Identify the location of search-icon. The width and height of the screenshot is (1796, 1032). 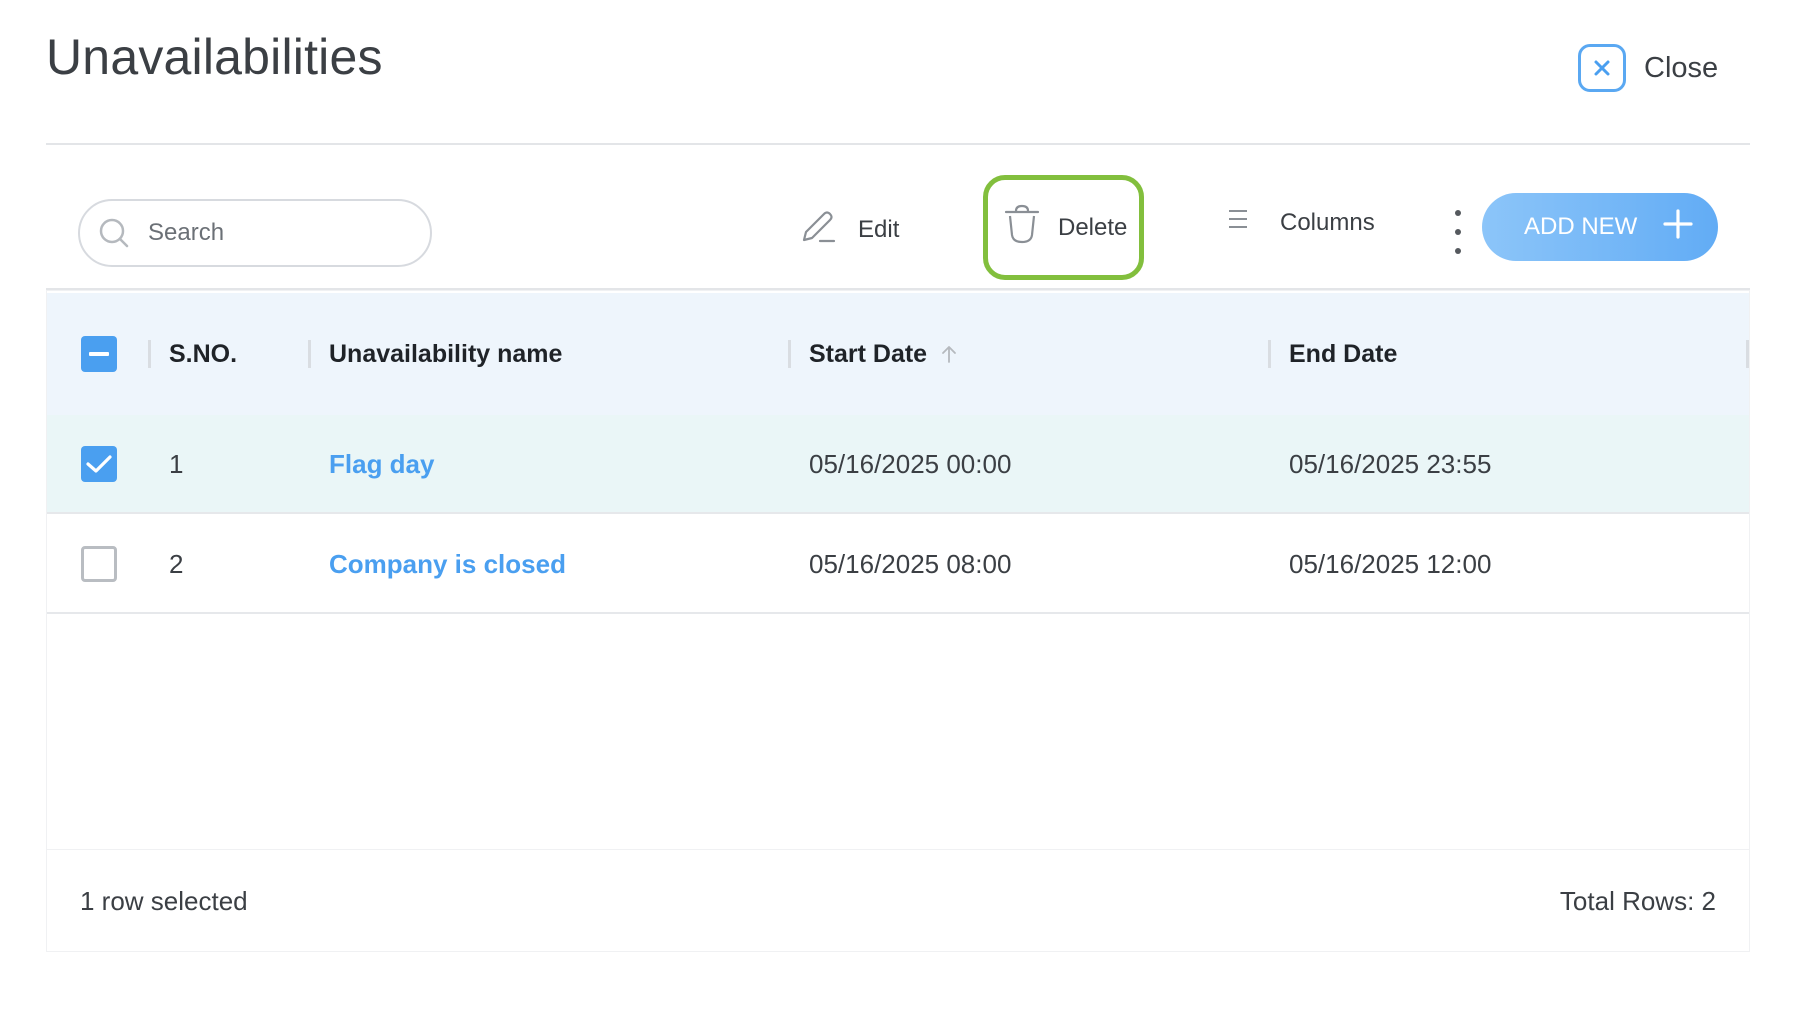
(114, 233).